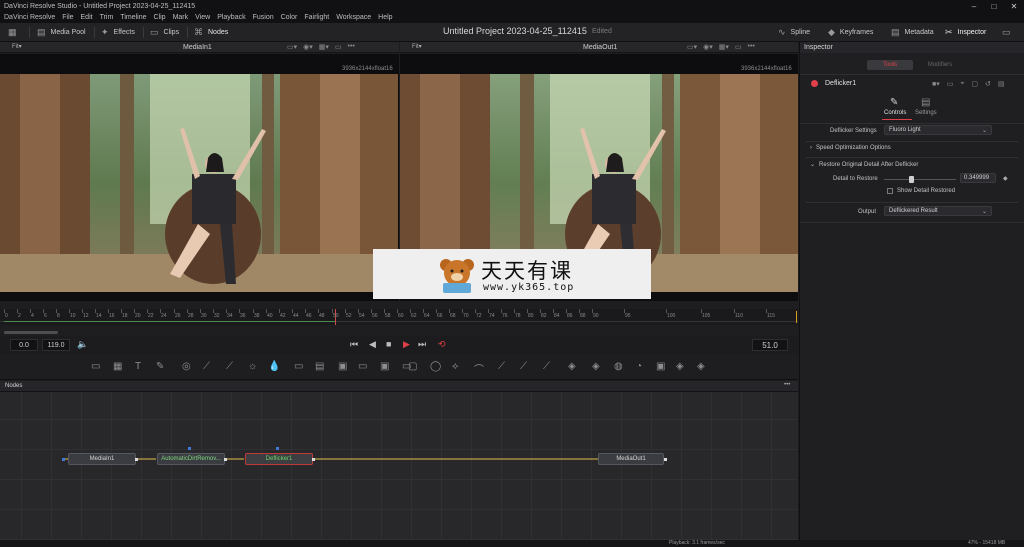 Image resolution: width=1024 pixels, height=547 pixels. Describe the element at coordinates (1009, 32) in the screenshot. I see `monitor-icon: ▭` at that location.